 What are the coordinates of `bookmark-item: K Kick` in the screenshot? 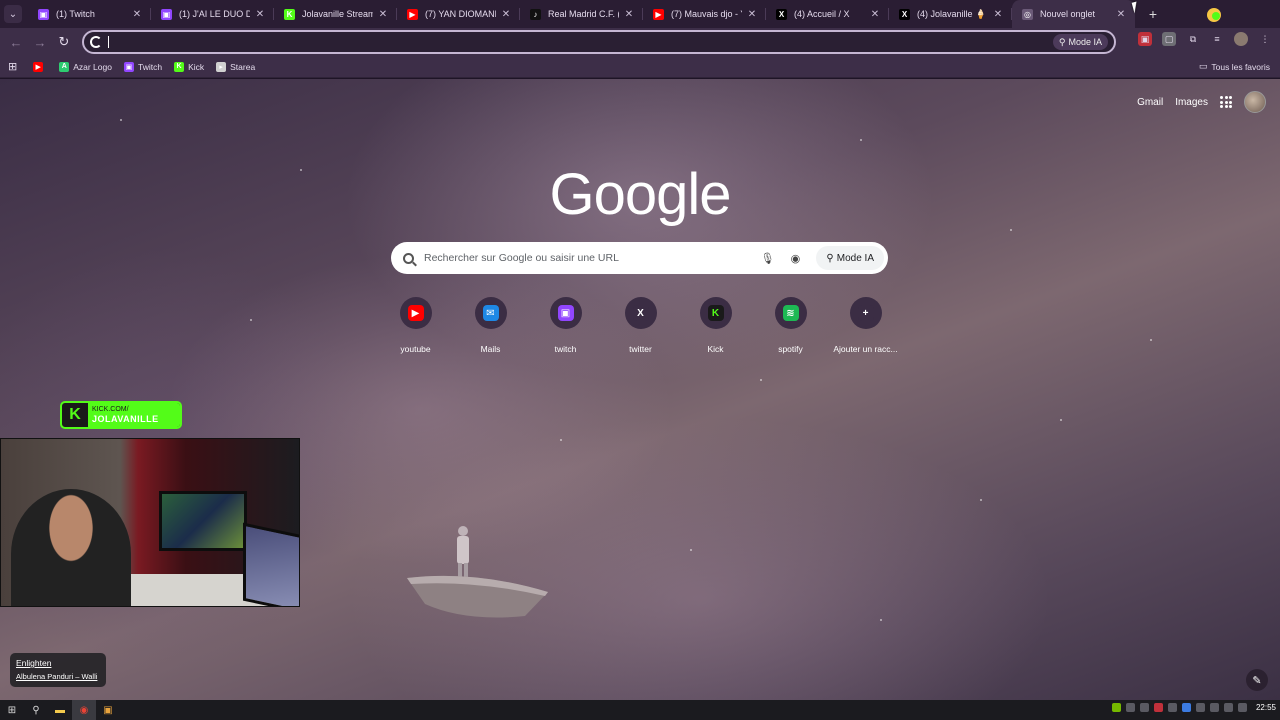 It's located at (189, 66).